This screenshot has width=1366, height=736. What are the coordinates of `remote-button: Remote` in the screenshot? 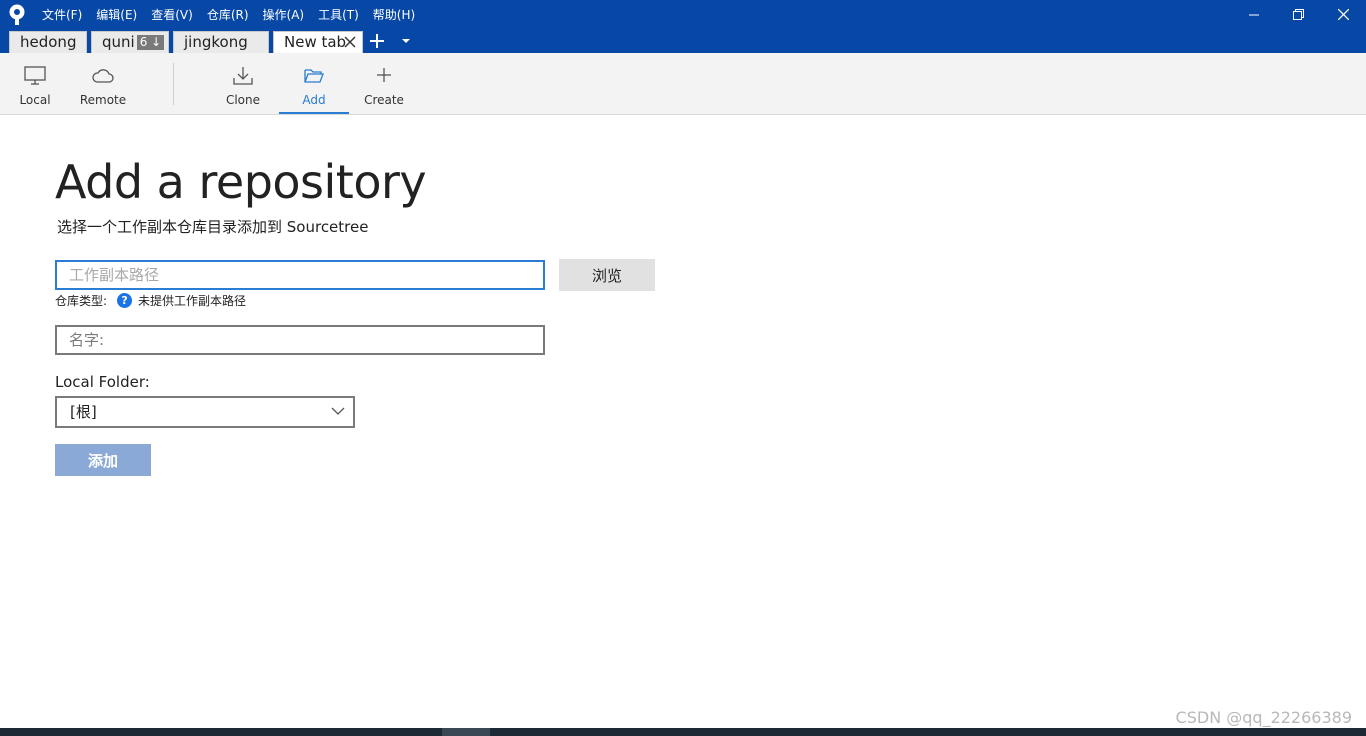 It's located at (103, 83).